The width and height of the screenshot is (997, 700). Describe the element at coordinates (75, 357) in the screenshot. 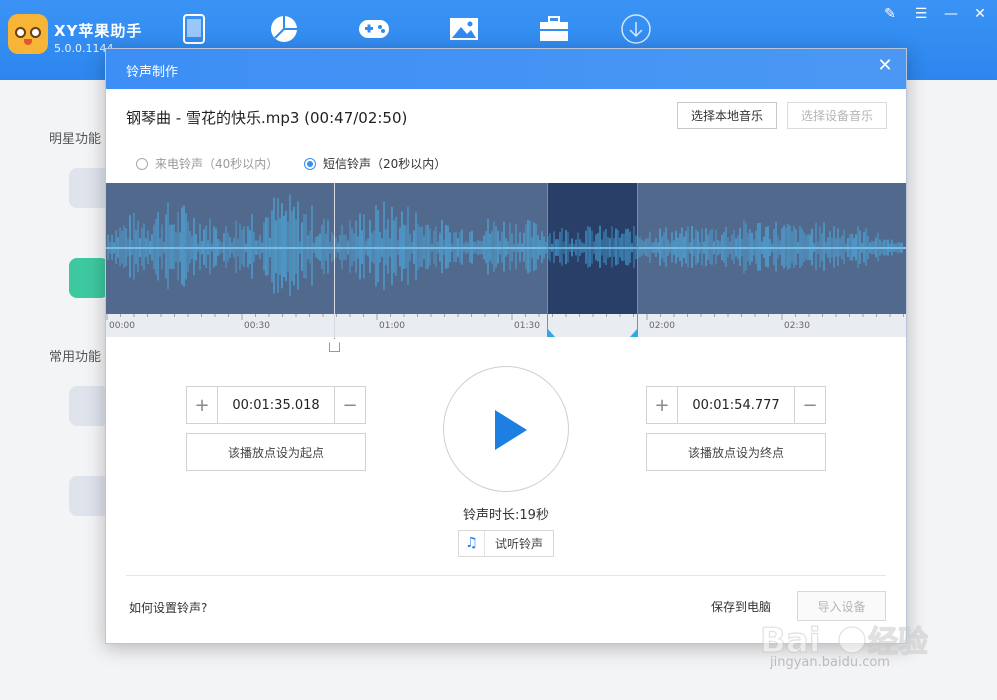

I see `section-label-common: 常用功能` at that location.